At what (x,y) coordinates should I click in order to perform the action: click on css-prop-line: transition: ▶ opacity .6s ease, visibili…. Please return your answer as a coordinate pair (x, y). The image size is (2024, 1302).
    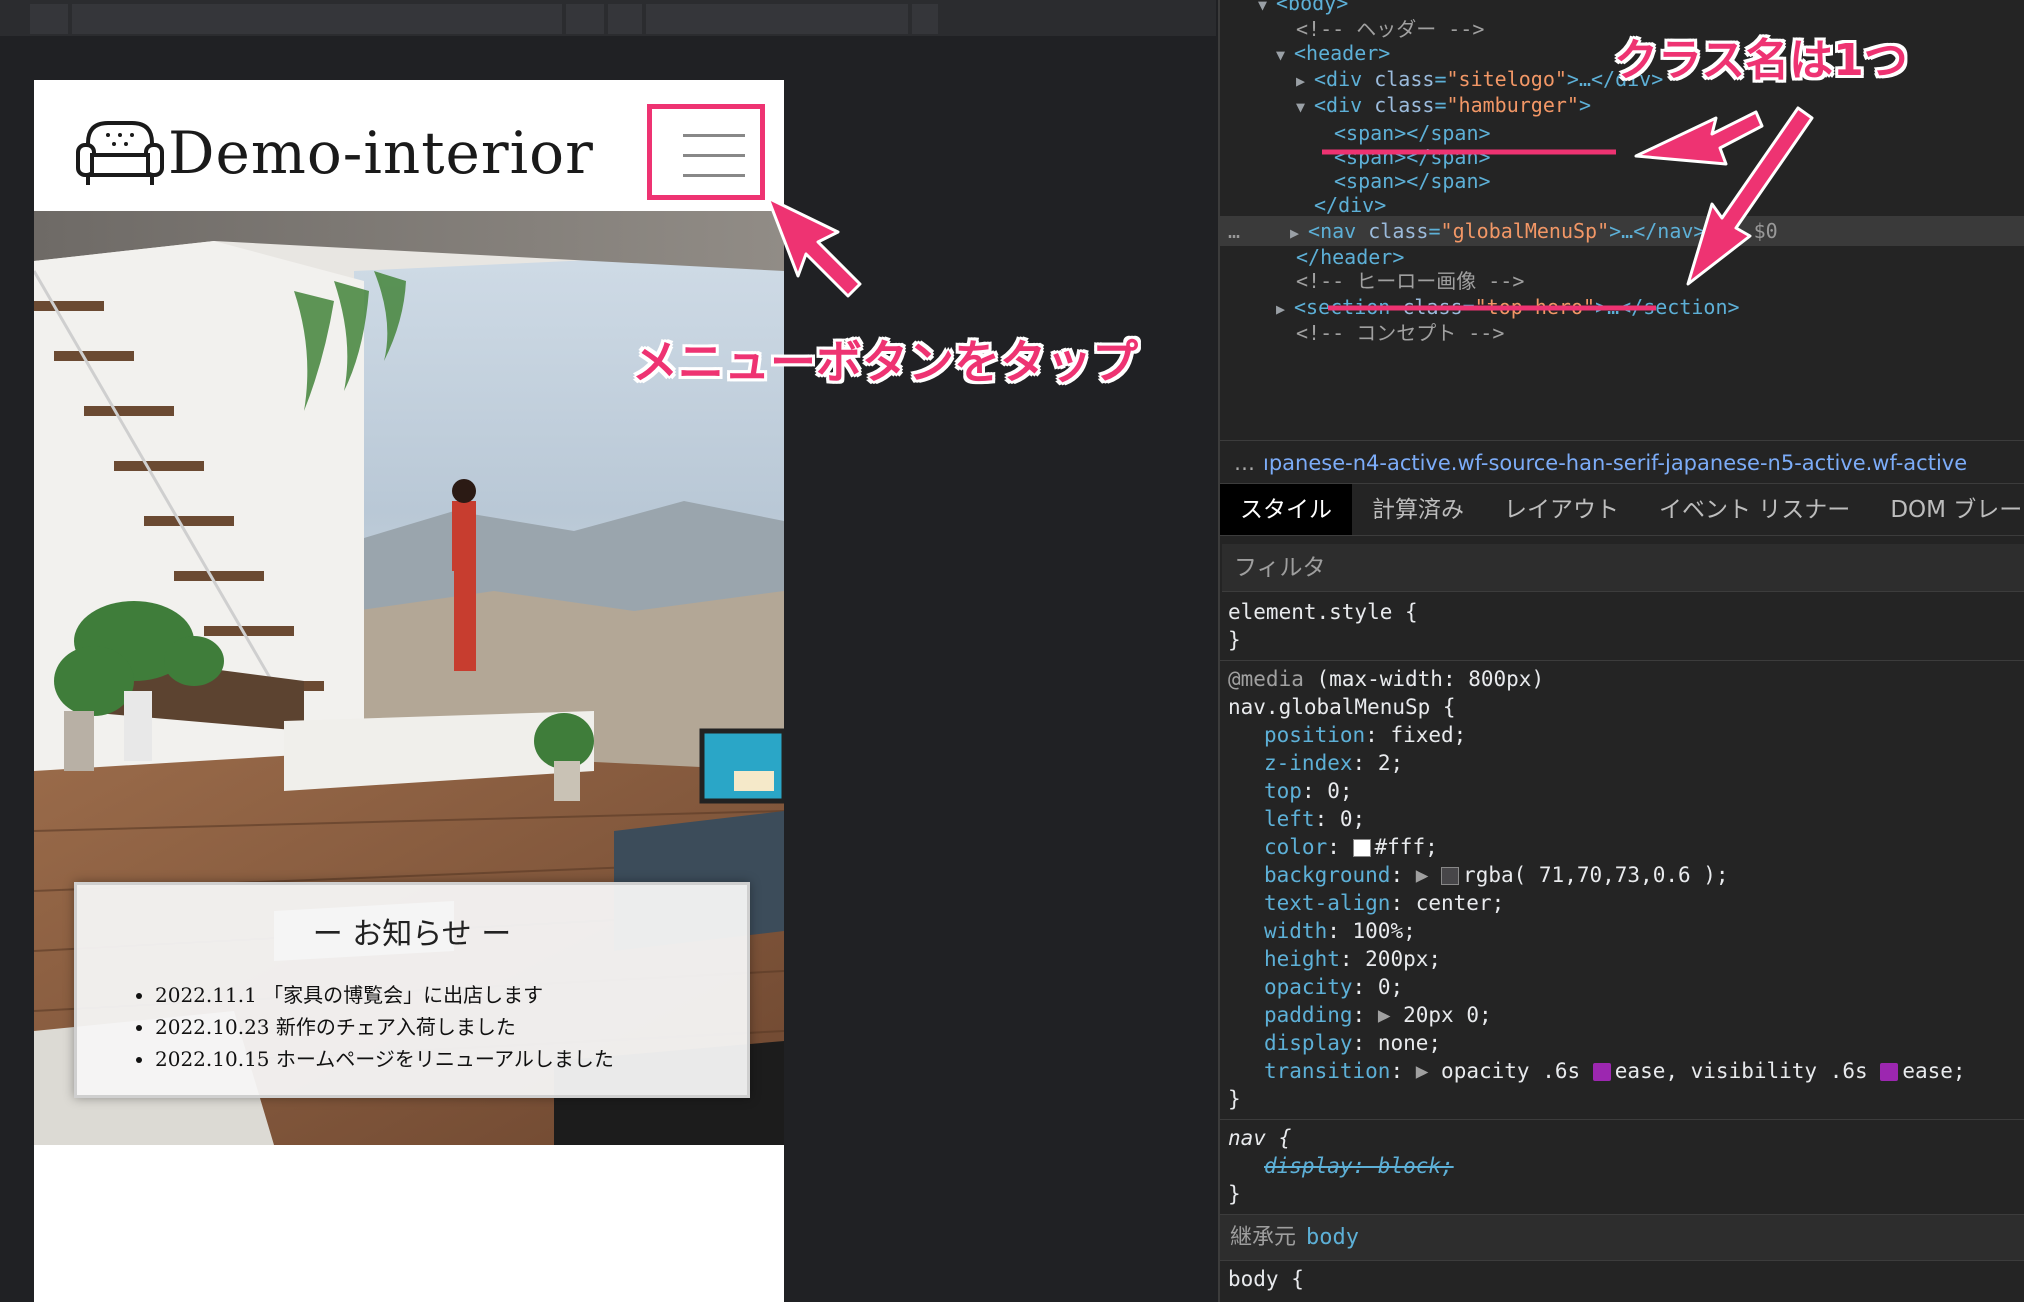
    Looking at the image, I should click on (1623, 1071).